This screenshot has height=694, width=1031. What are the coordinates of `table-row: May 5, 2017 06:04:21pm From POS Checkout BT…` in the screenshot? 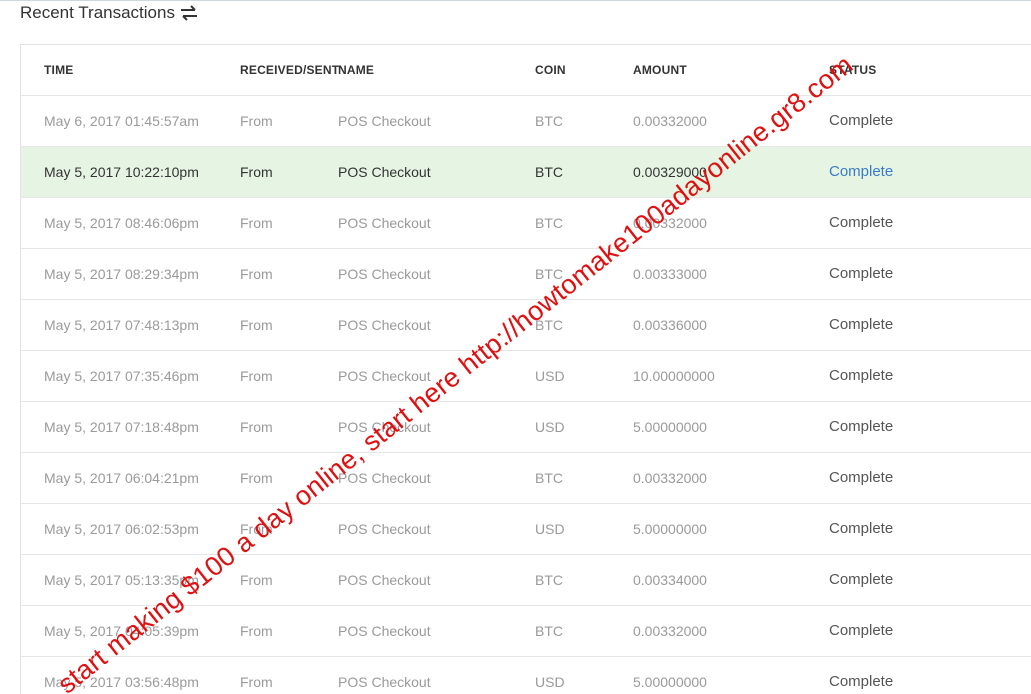 It's located at (526, 478).